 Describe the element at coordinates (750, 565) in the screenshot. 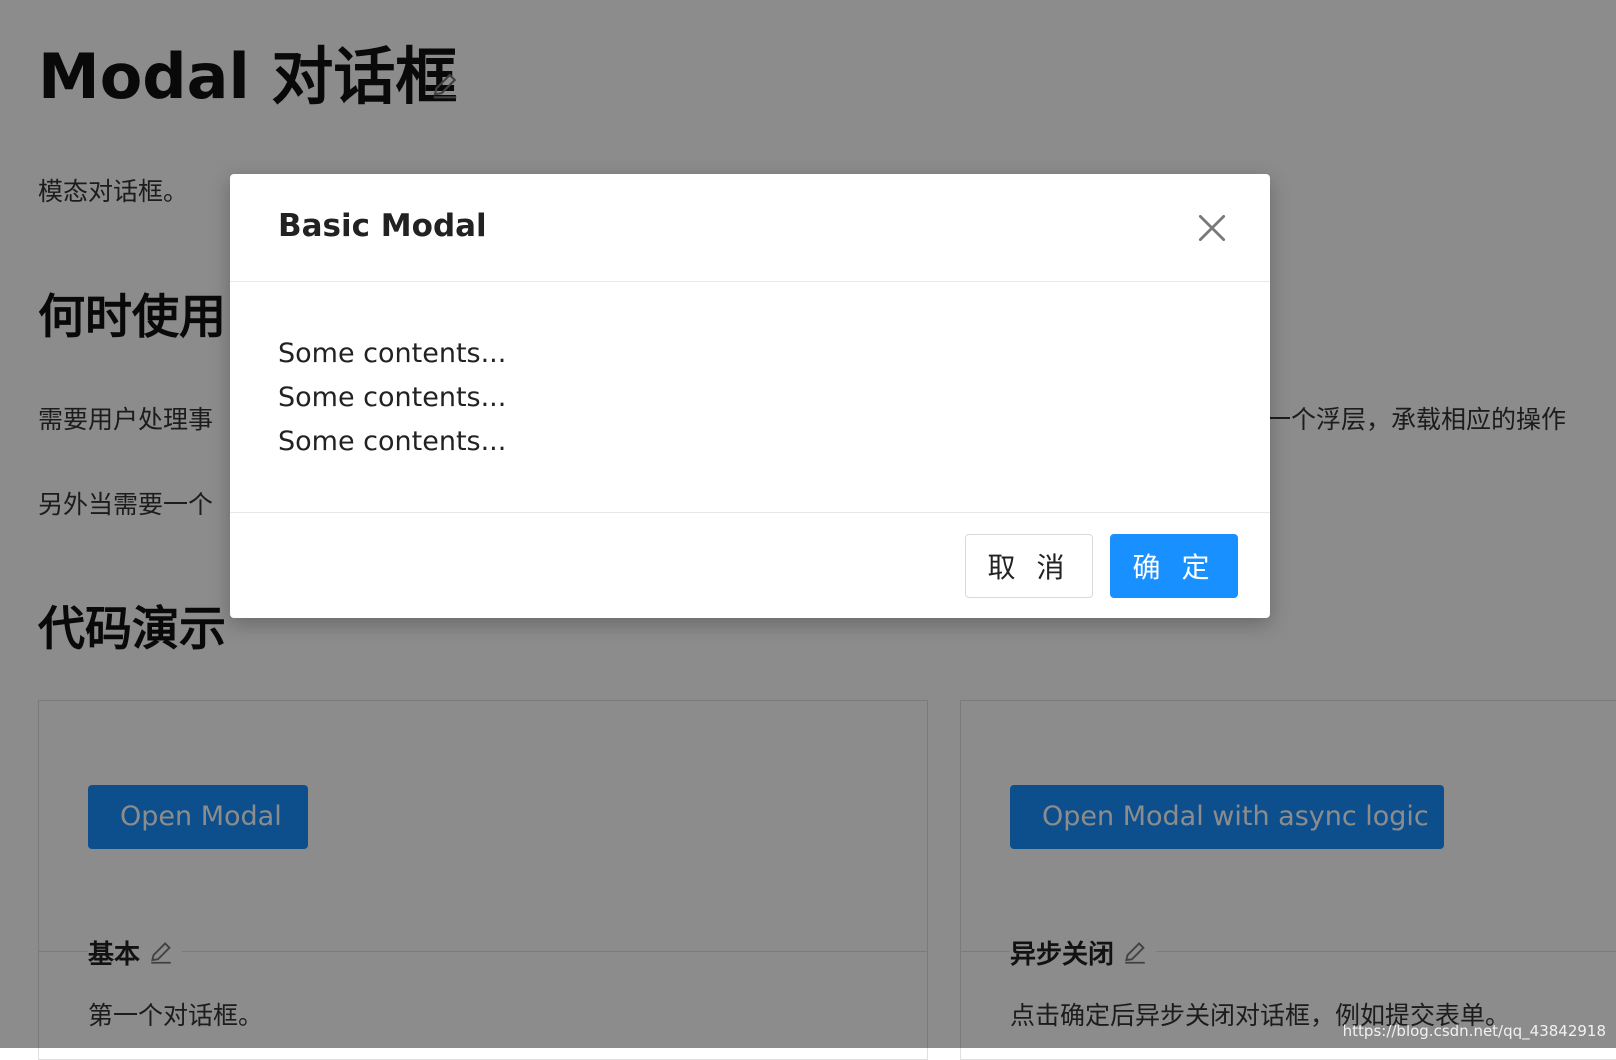

I see `modal-footer: 取 消 确 定` at that location.